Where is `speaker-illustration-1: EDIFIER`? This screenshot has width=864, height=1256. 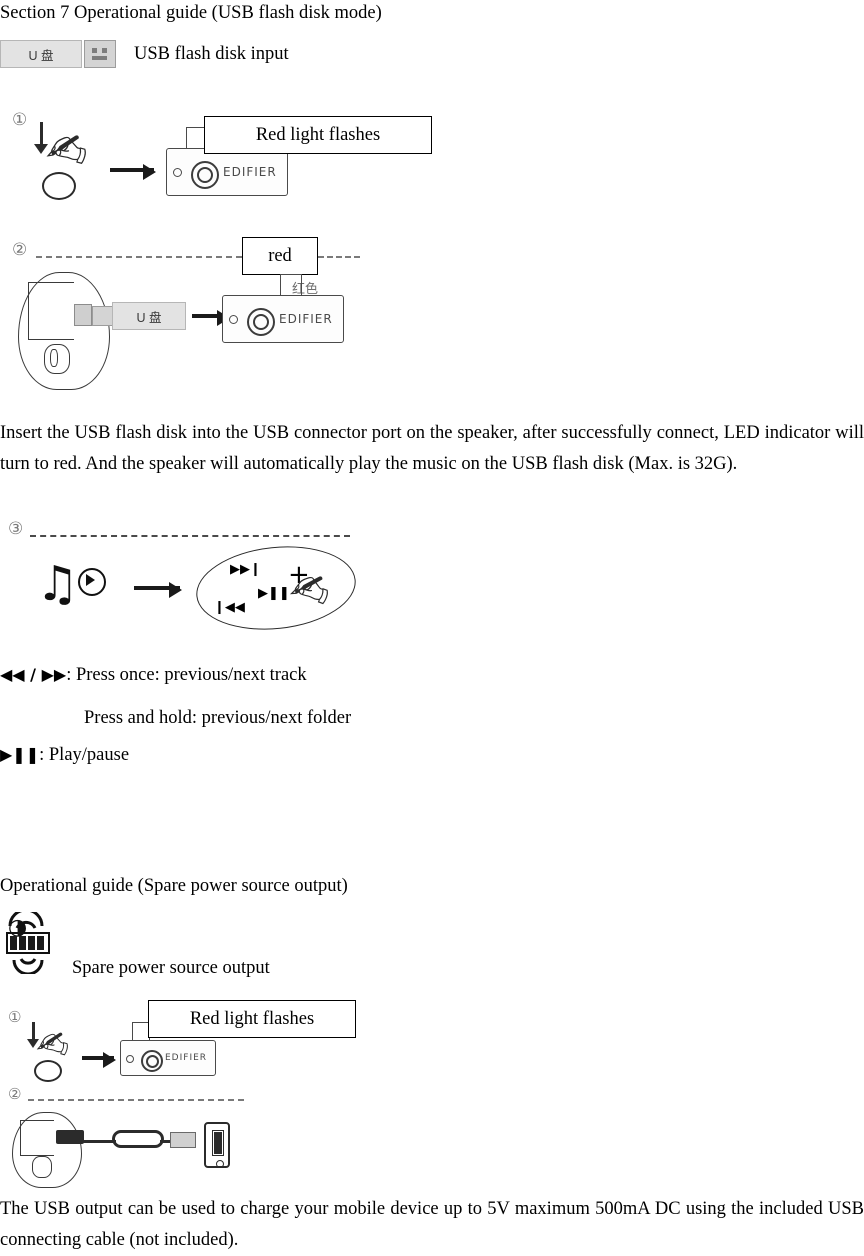
speaker-illustration-1: EDIFIER is located at coordinates (227, 172).